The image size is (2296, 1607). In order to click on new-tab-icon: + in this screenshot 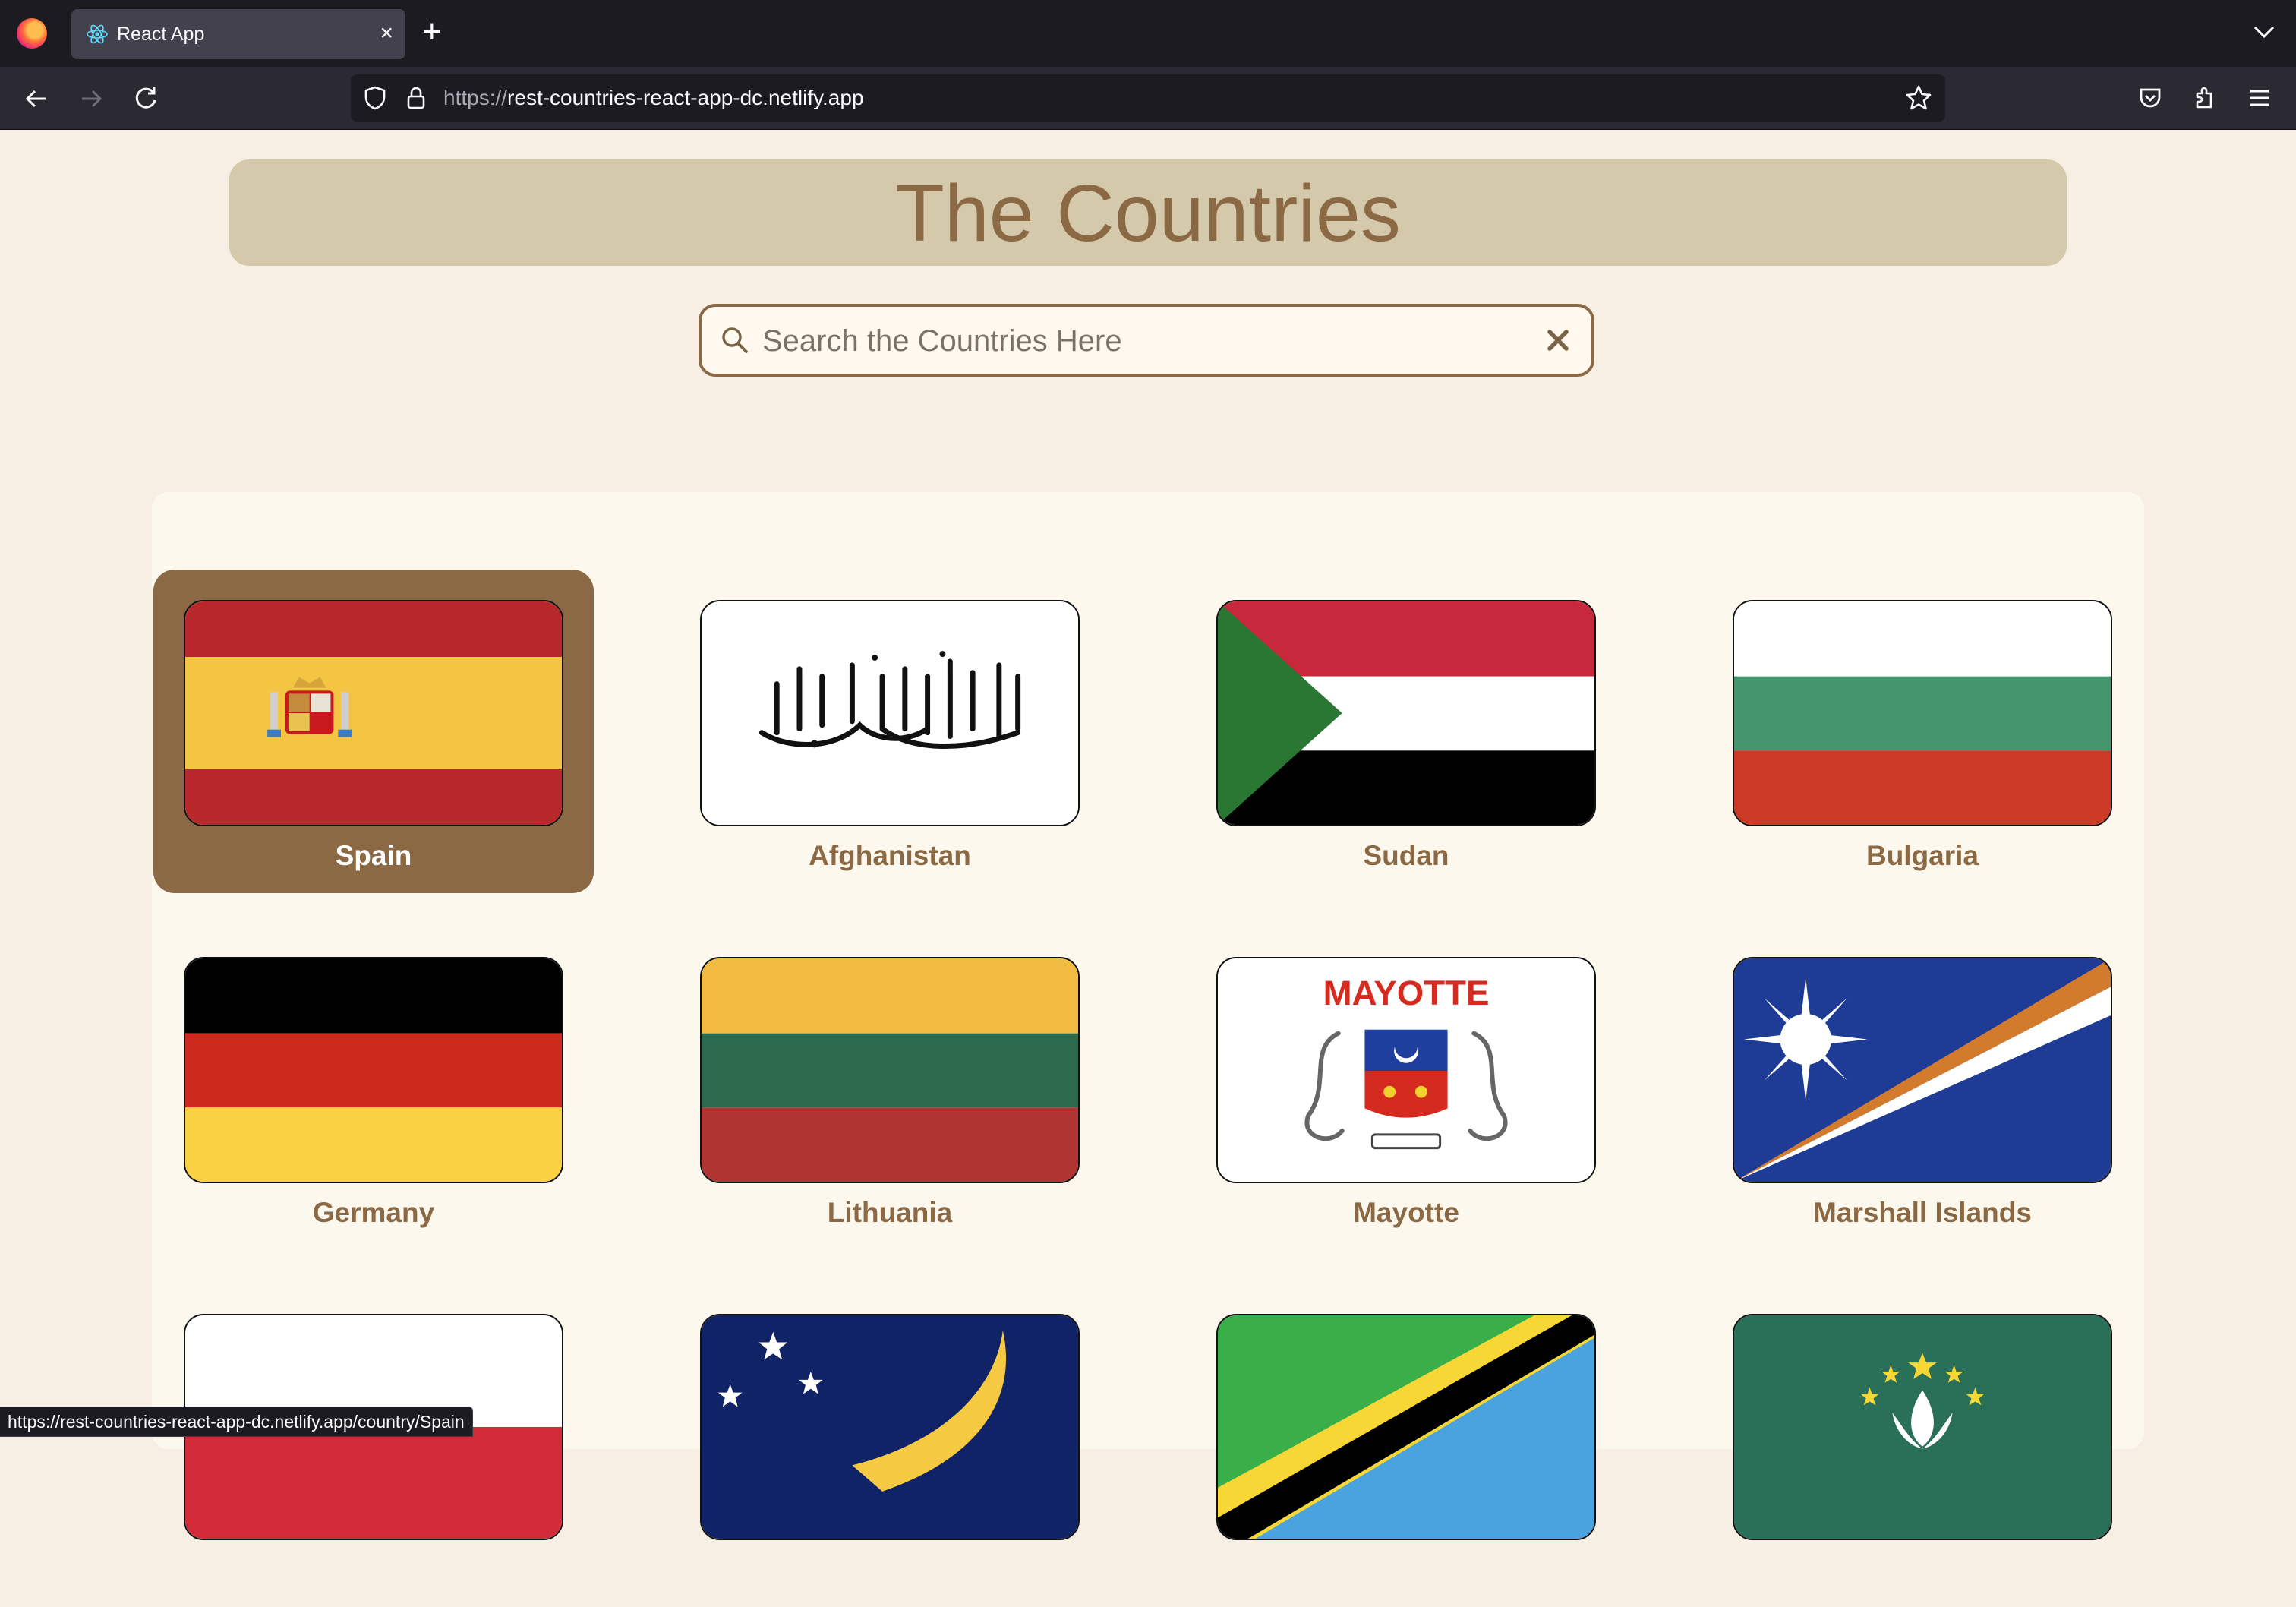, I will do `click(432, 32)`.